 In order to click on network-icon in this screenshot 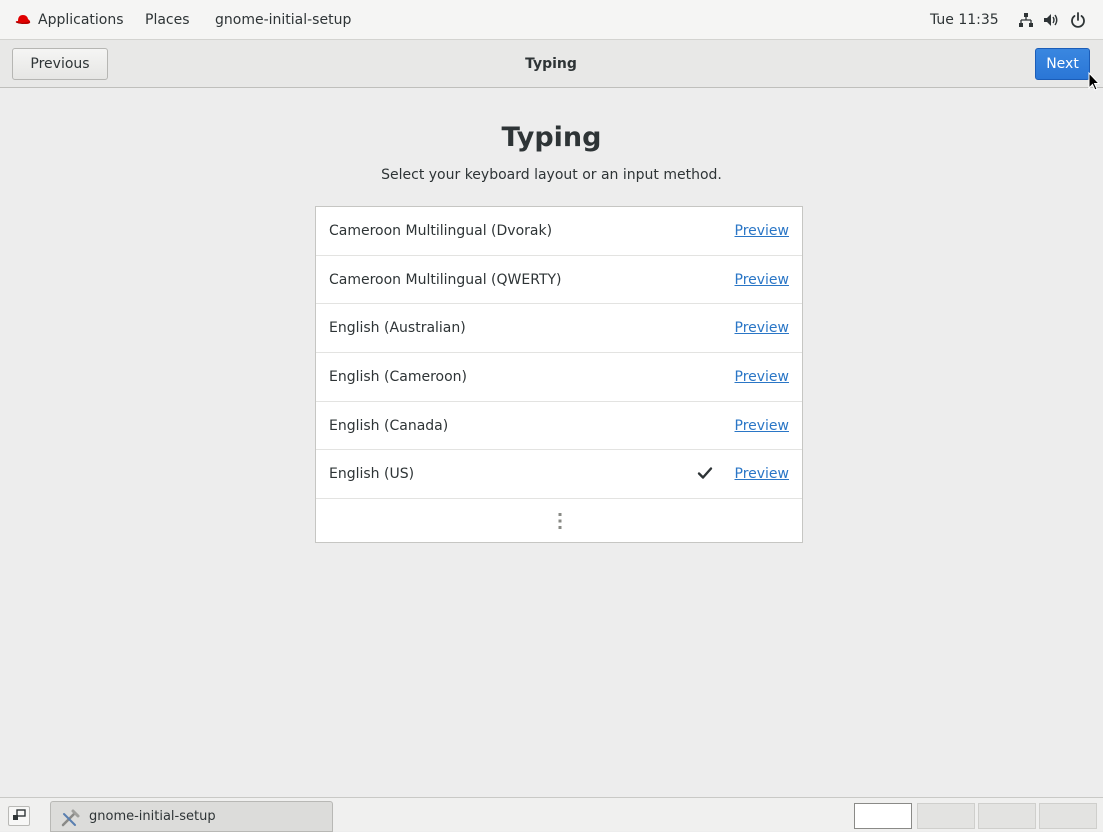, I will do `click(1026, 20)`.